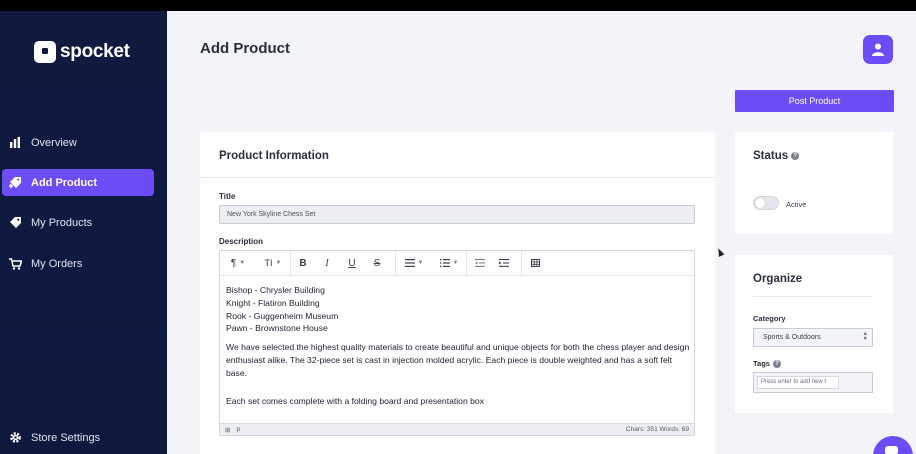 This screenshot has height=454, width=916. I want to click on tags-label: Tags?, so click(767, 364).